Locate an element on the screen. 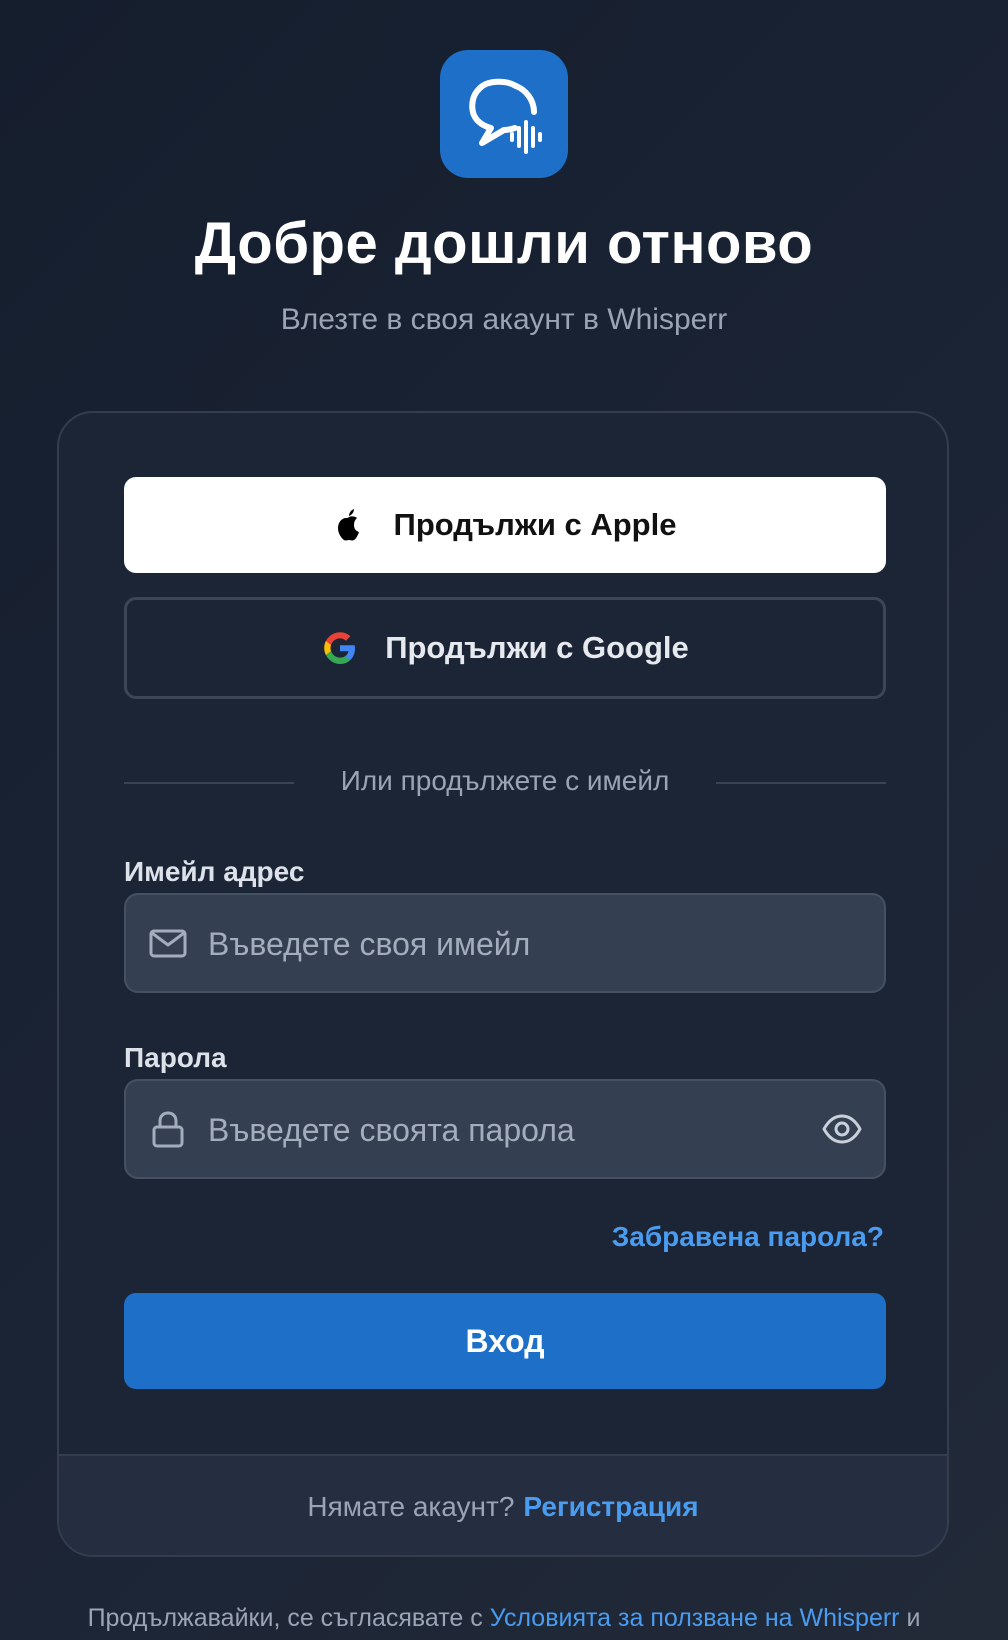  divider-line-left is located at coordinates (209, 783).